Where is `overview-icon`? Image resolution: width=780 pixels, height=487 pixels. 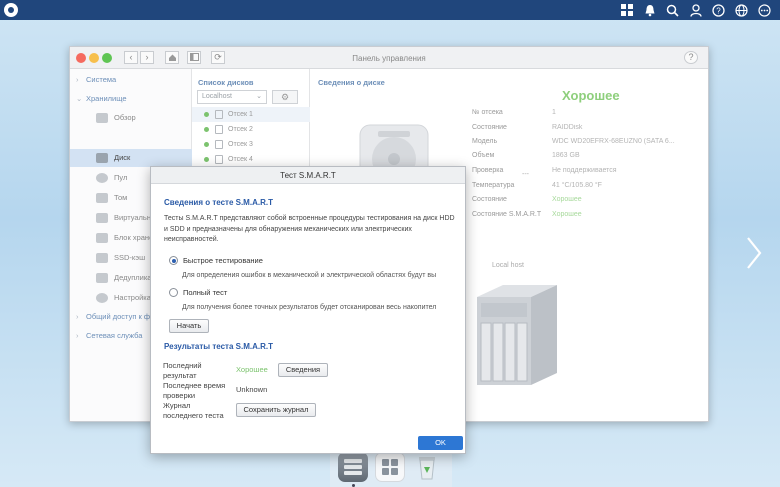
overview-icon is located at coordinates (102, 117).